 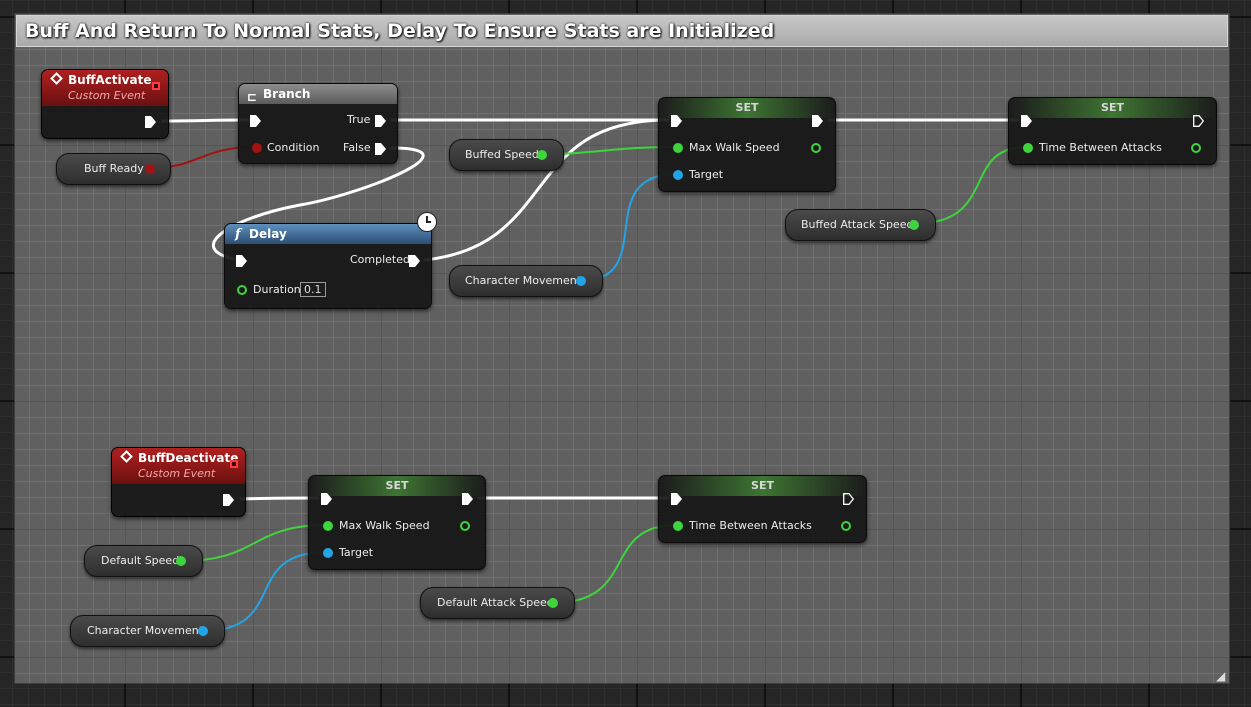 What do you see at coordinates (380, 259) in the screenshot?
I see `completed-pin-label: Completed` at bounding box center [380, 259].